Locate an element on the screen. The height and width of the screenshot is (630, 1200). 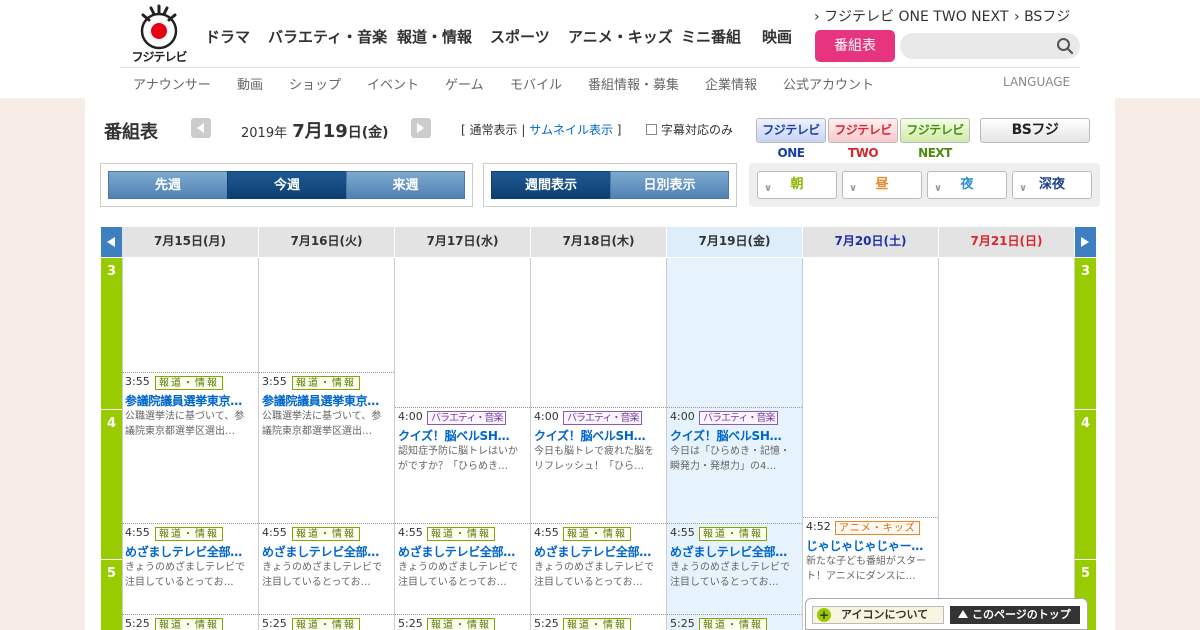
time-band-morning-label: 朝 is located at coordinates (797, 184).